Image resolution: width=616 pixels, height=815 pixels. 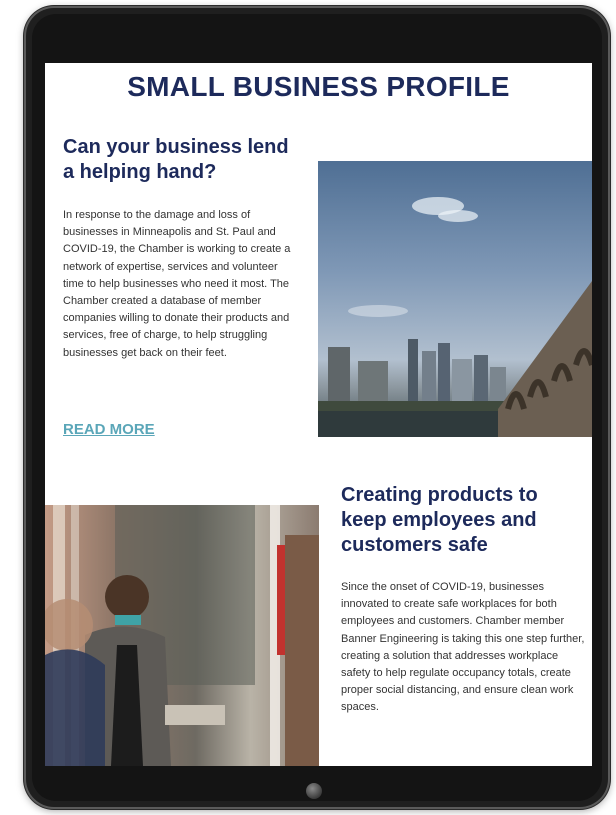 What do you see at coordinates (182, 635) in the screenshot?
I see `masked-worker-photo` at bounding box center [182, 635].